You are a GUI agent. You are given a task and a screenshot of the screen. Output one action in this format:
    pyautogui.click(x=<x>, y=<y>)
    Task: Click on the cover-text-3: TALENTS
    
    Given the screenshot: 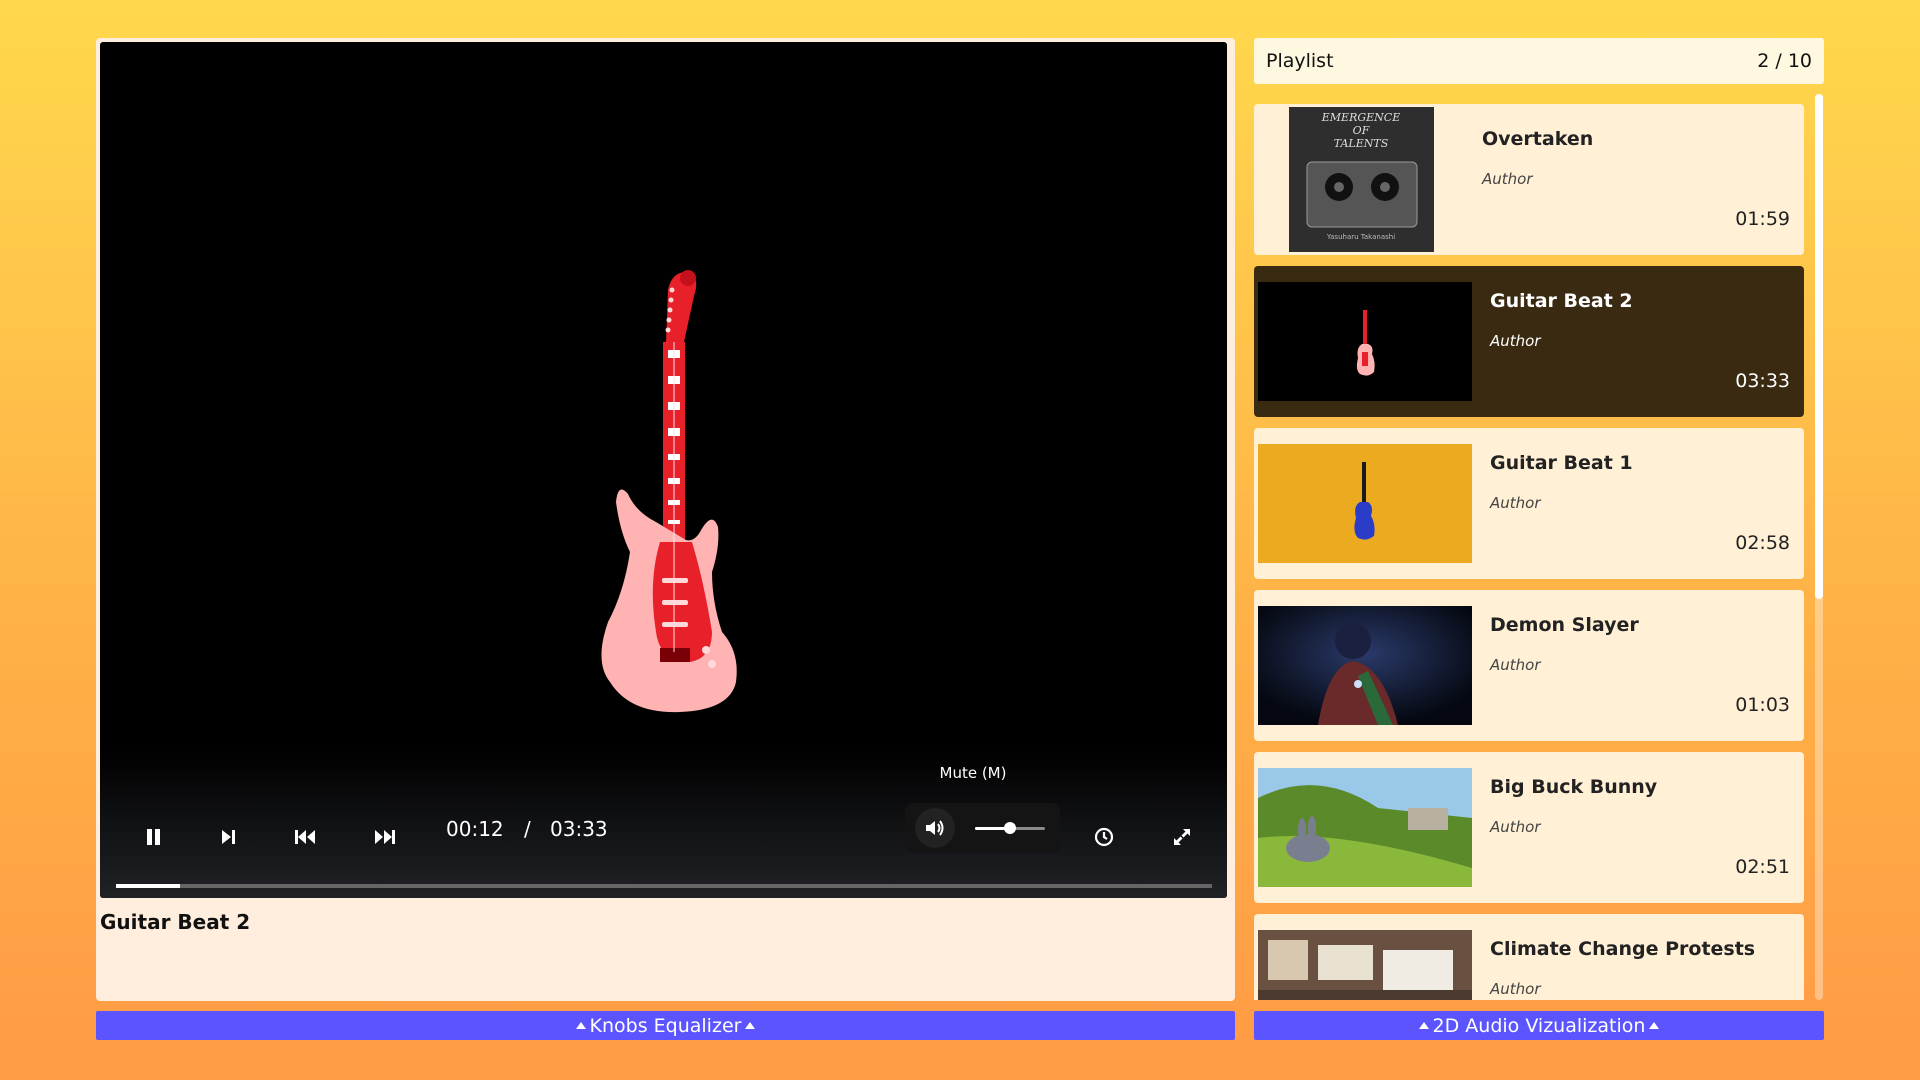 What is the action you would take?
    pyautogui.click(x=1361, y=143)
    